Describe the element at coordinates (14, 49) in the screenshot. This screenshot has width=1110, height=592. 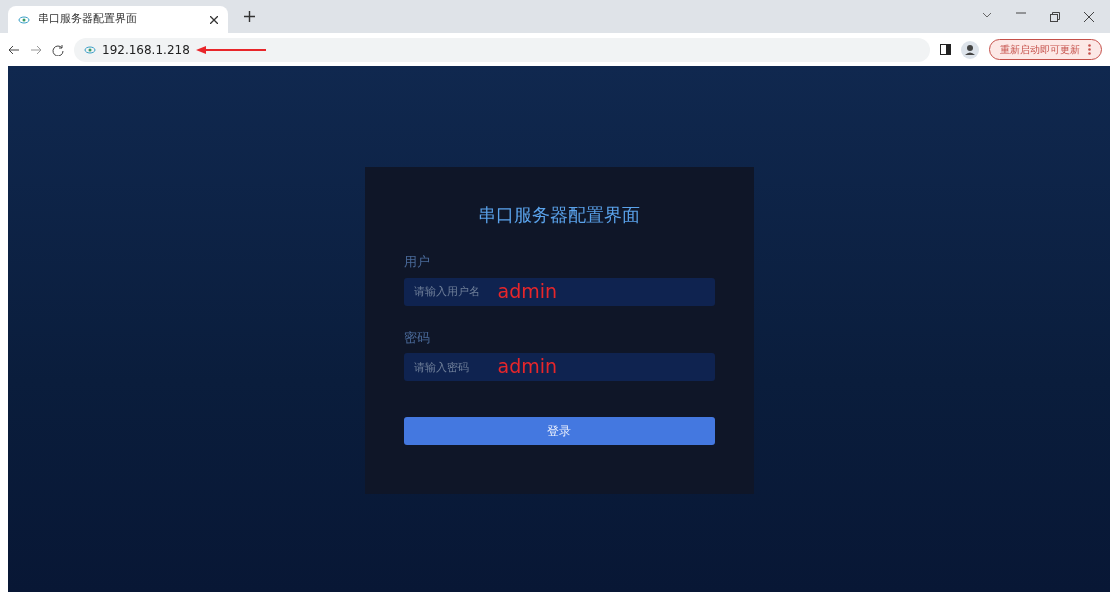
I see `back-arrow-icon` at that location.